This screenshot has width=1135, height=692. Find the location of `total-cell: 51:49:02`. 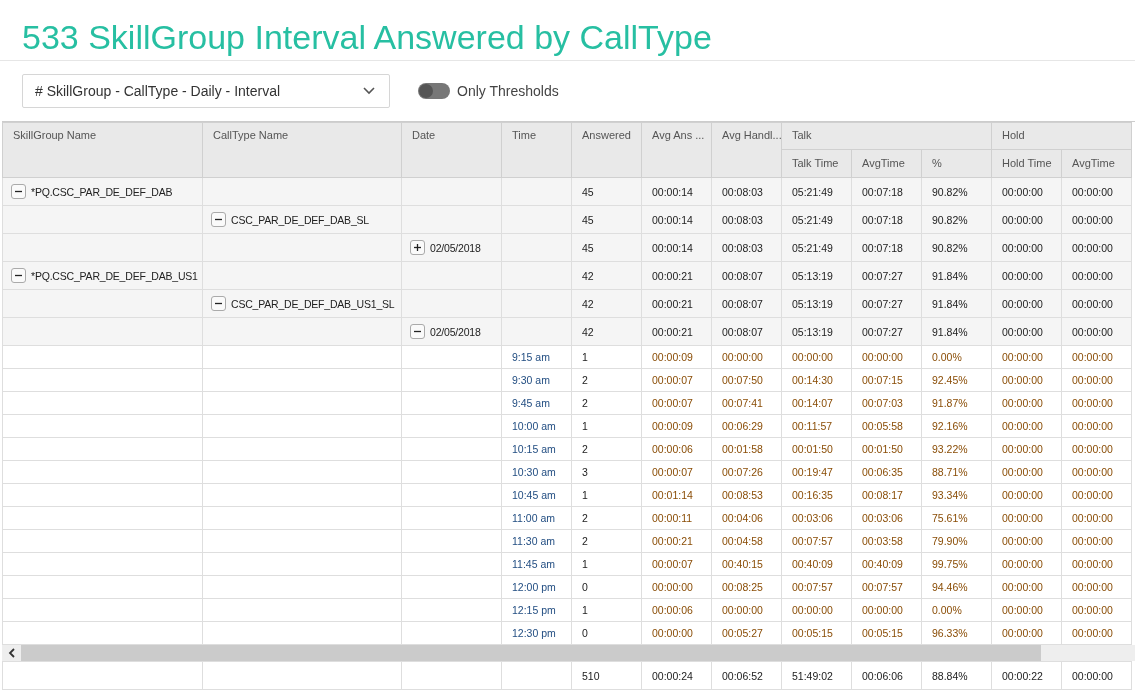

total-cell: 51:49:02 is located at coordinates (816, 675).